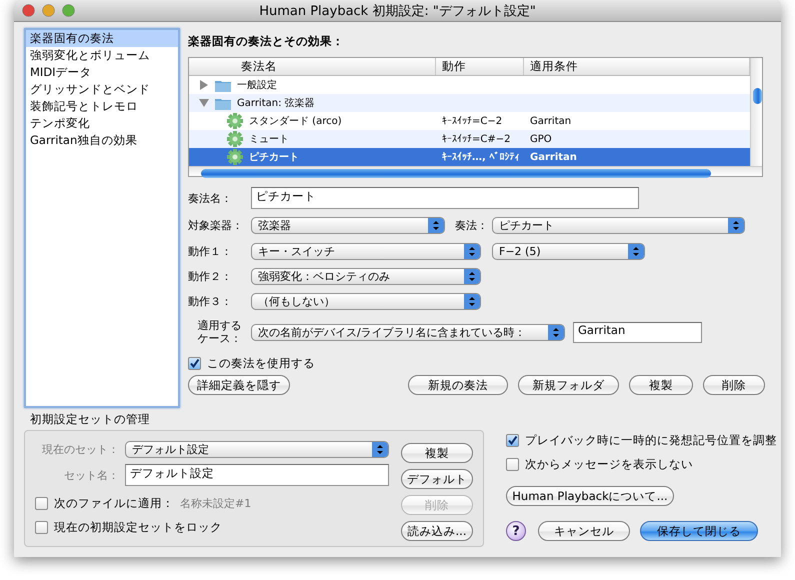 The height and width of the screenshot is (580, 795). Describe the element at coordinates (102, 72) in the screenshot. I see `sidebar-item: MIDIデータ` at that location.